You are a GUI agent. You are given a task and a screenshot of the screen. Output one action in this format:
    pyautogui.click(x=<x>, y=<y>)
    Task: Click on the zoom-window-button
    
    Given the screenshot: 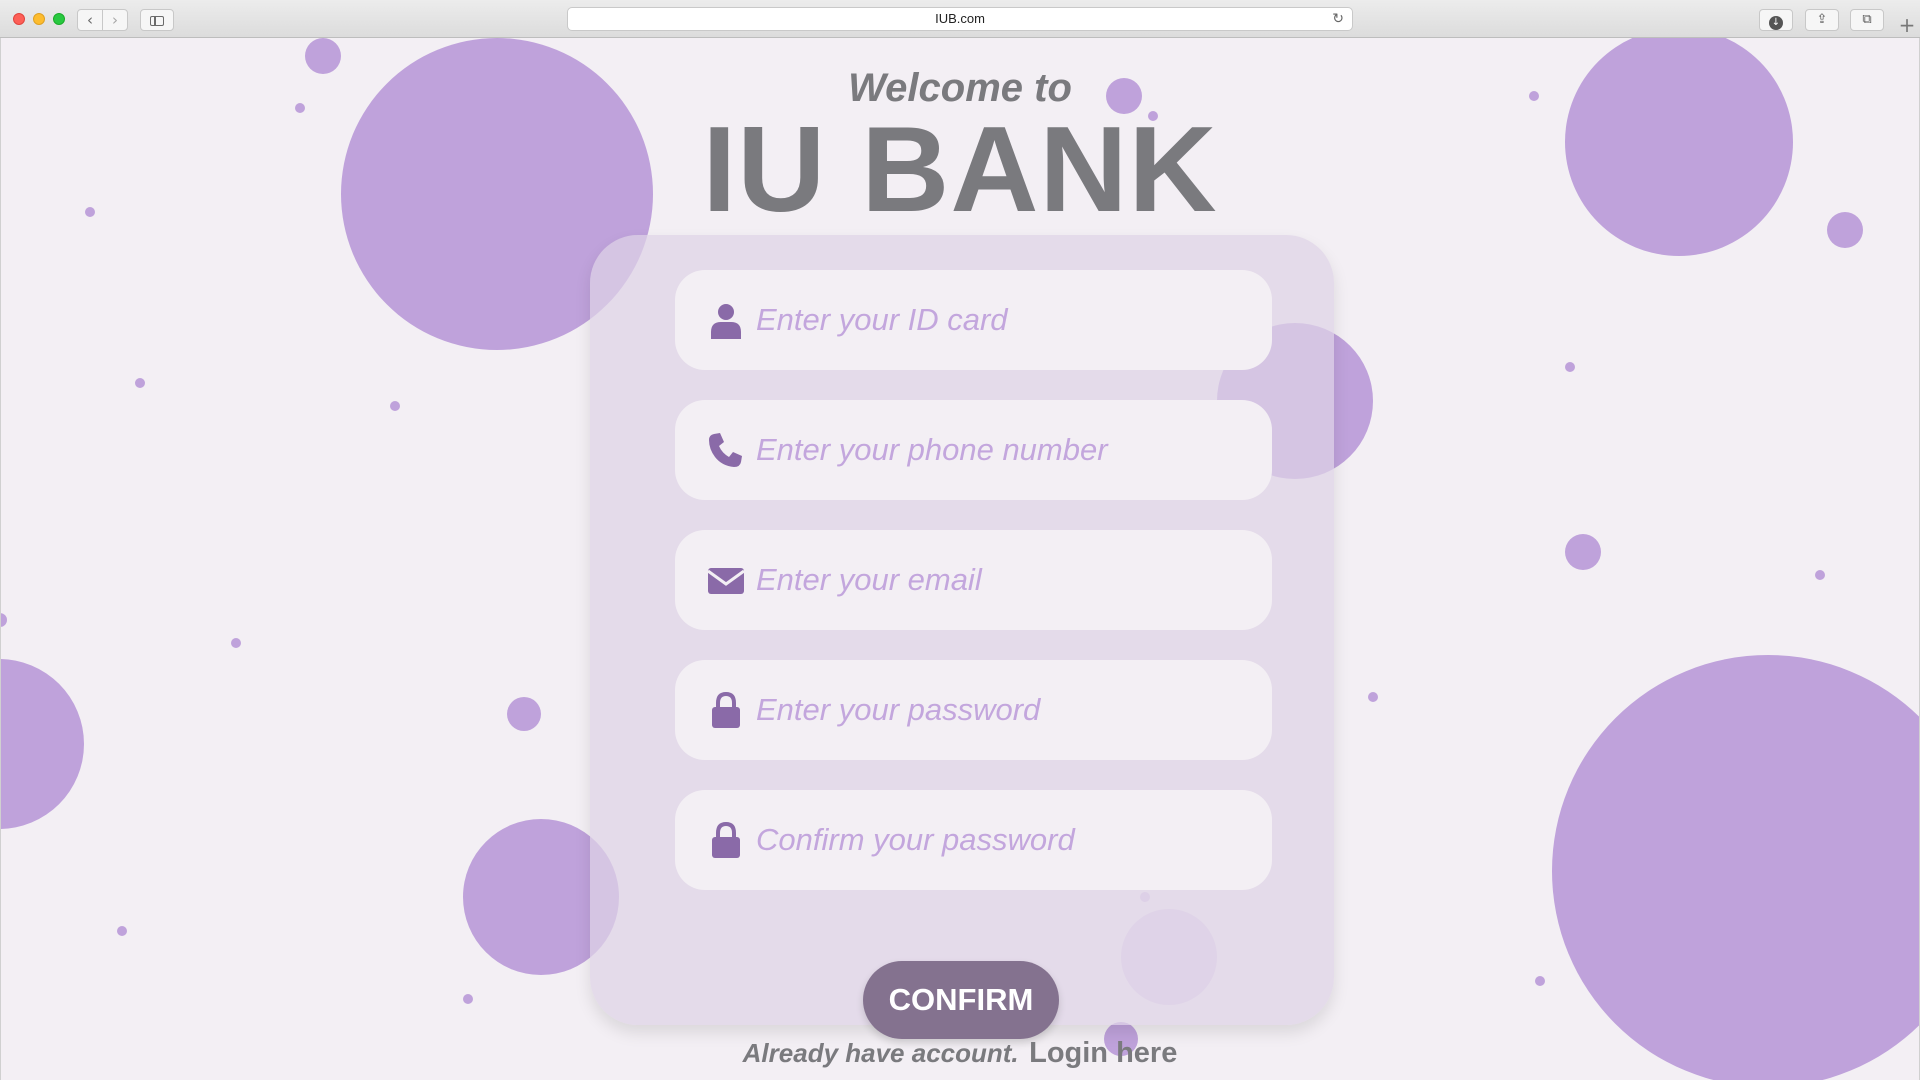 What is the action you would take?
    pyautogui.click(x=59, y=19)
    